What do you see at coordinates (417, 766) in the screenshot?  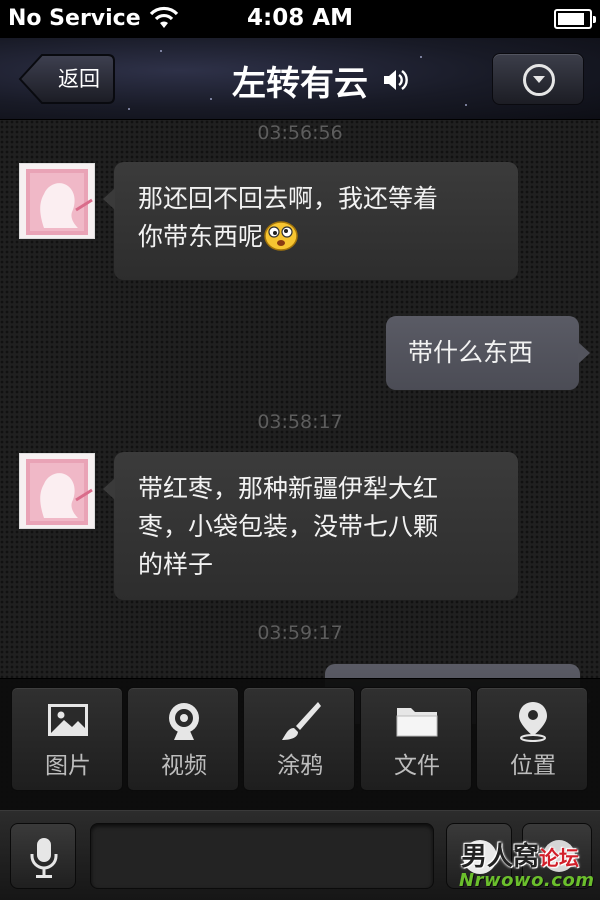 I see `tool-label: 文件` at bounding box center [417, 766].